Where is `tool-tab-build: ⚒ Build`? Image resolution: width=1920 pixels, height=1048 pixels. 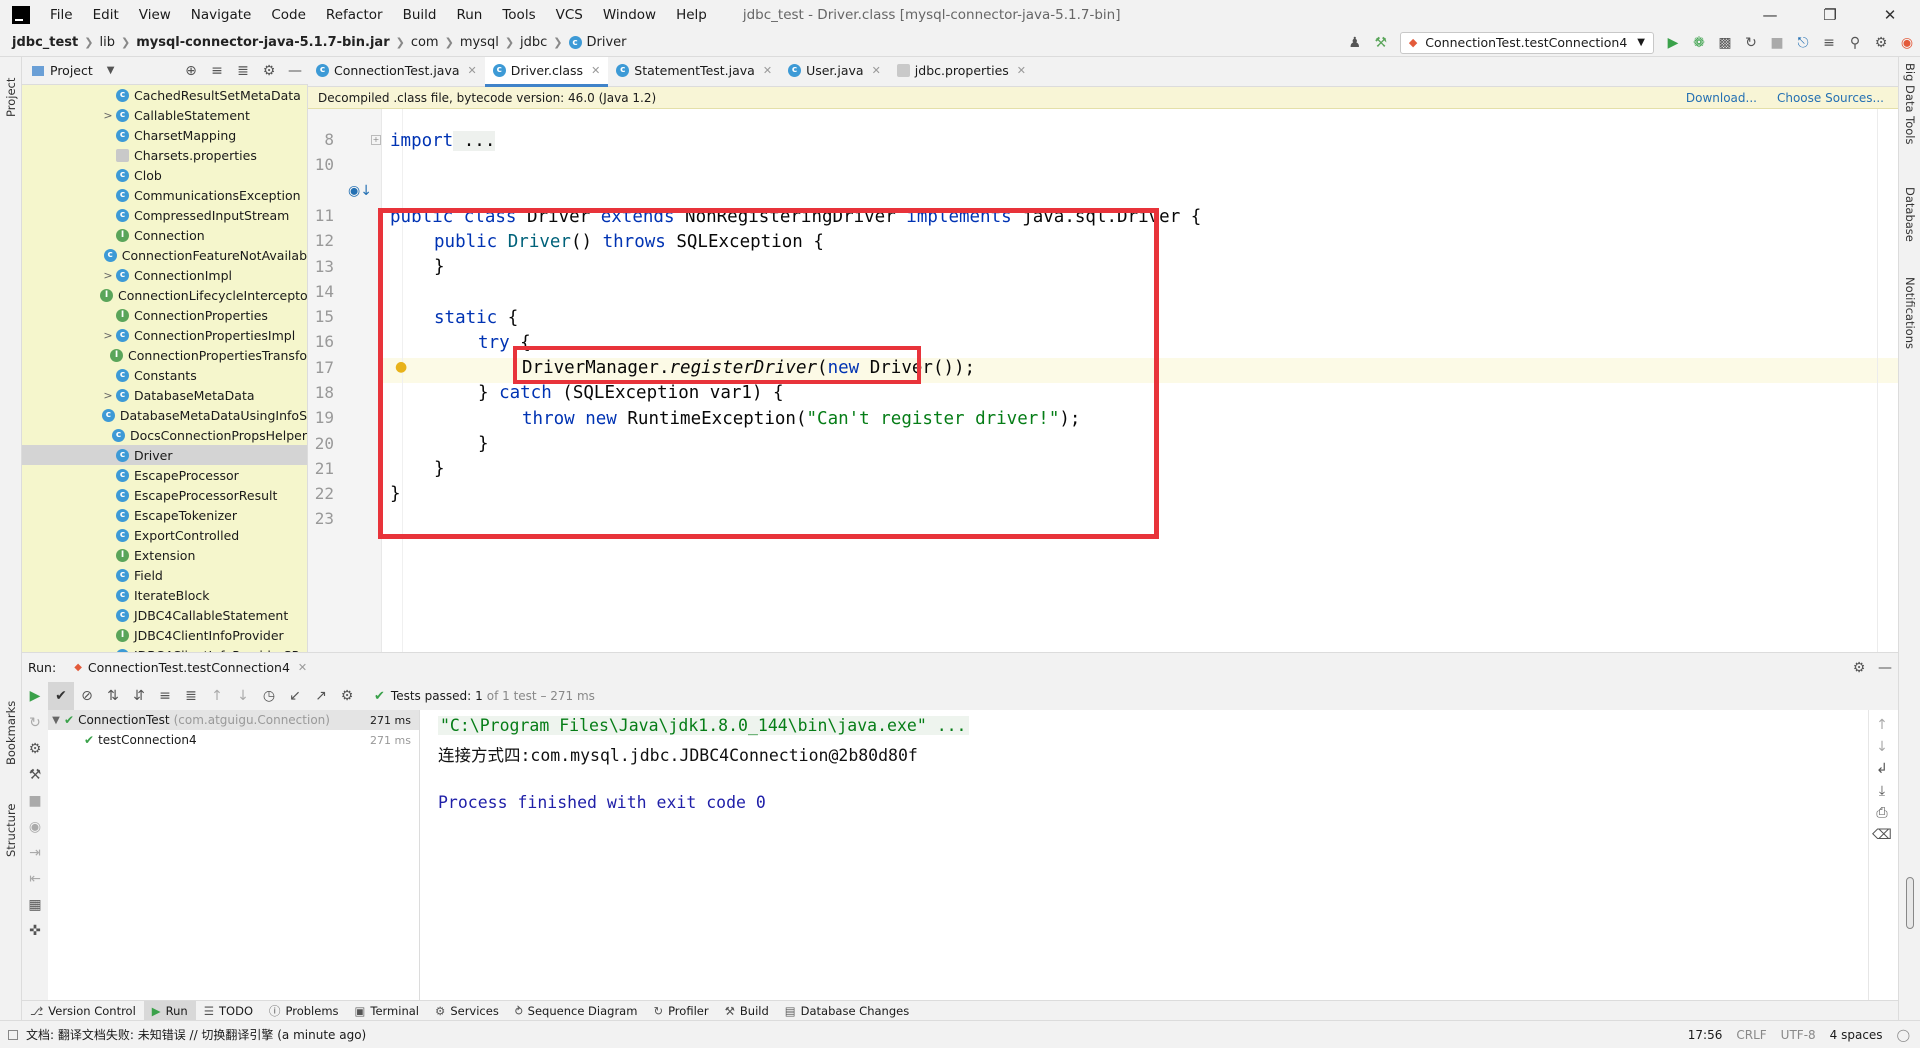 tool-tab-build: ⚒ Build is located at coordinates (747, 1011).